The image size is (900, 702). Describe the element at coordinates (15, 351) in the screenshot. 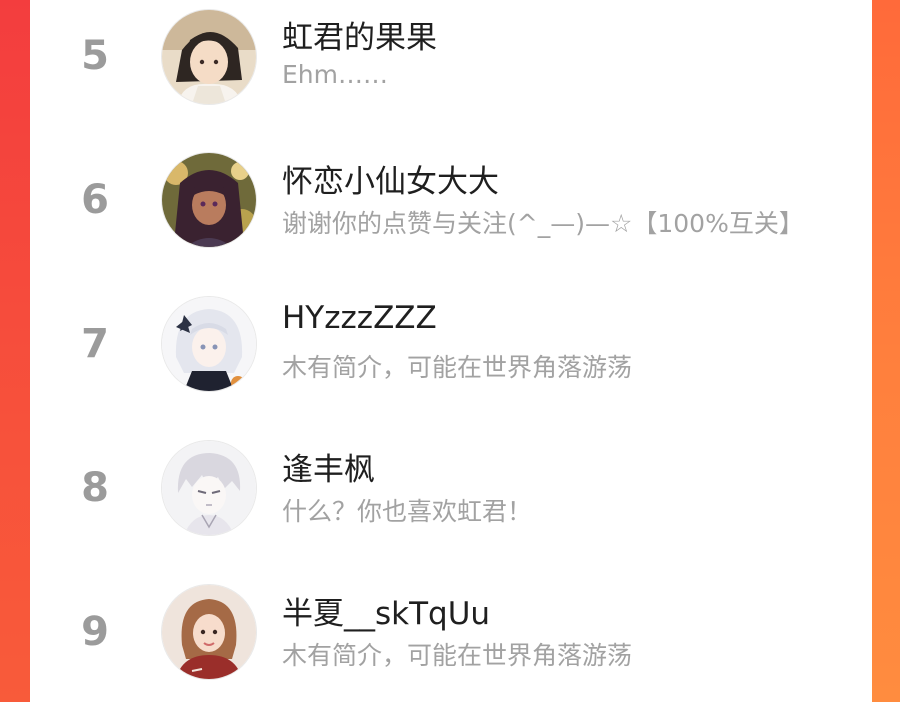

I see `background-left-edge` at that location.